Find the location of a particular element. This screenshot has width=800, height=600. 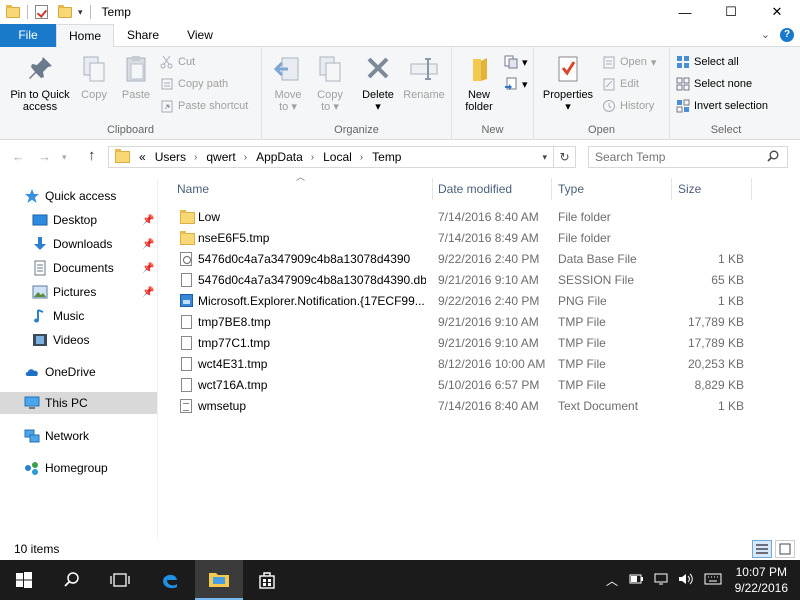

file-explorer-button is located at coordinates (219, 580).